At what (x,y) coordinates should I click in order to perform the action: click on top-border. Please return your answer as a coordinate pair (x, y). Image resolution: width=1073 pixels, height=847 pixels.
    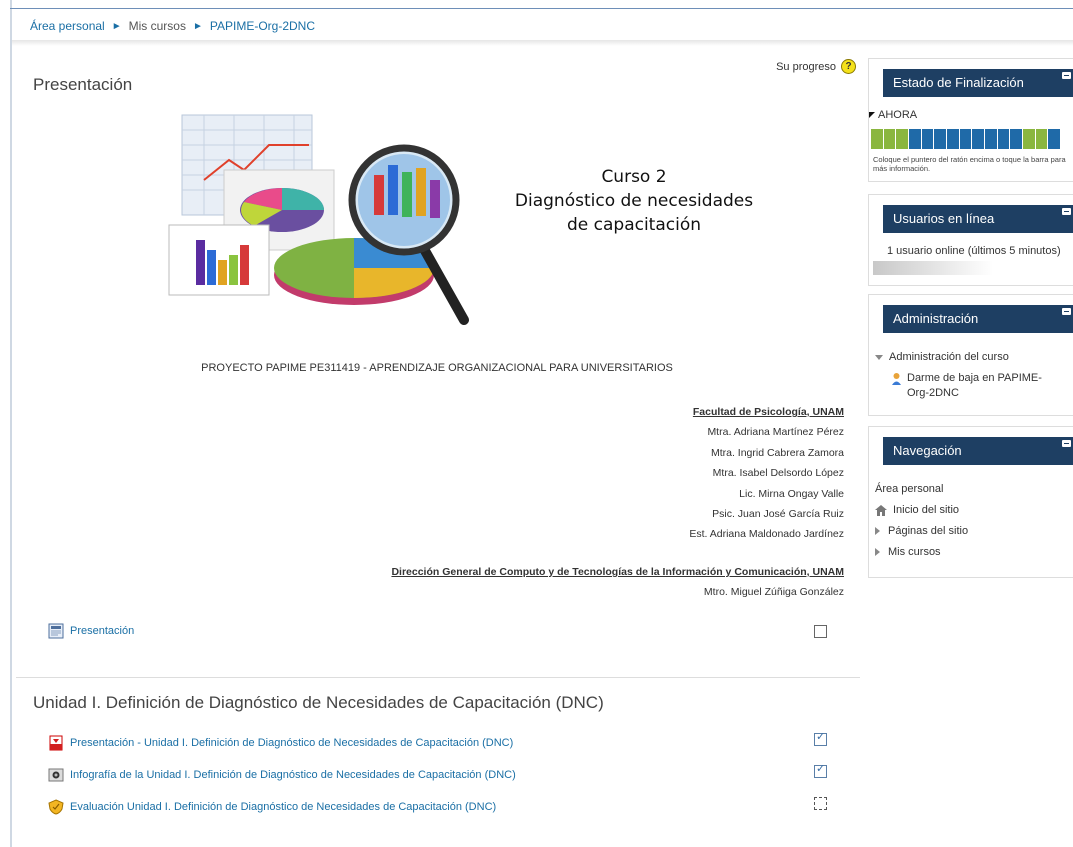
    Looking at the image, I should click on (541, 8).